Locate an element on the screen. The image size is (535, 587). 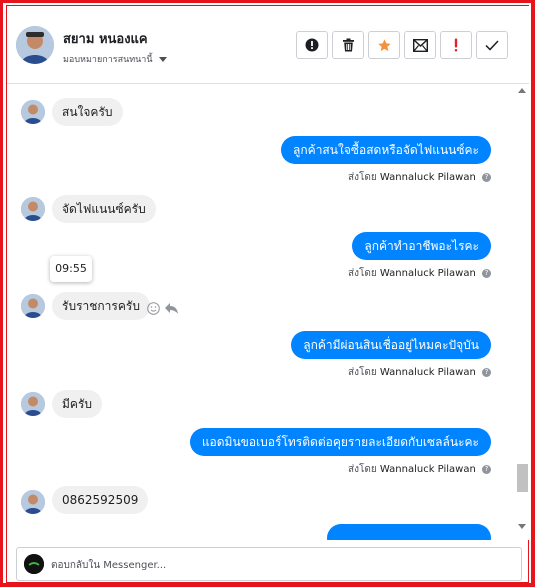
mark-unread-button is located at coordinates (420, 45).